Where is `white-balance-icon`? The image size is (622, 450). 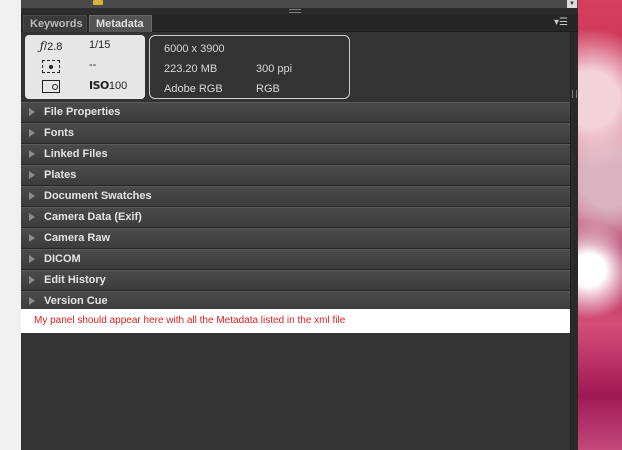
white-balance-icon is located at coordinates (51, 87).